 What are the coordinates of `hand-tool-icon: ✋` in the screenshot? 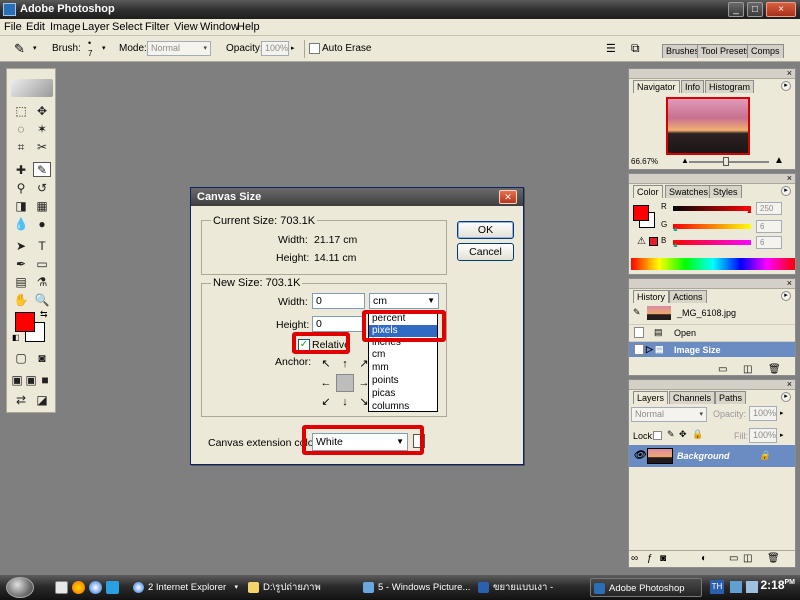 It's located at (21, 300).